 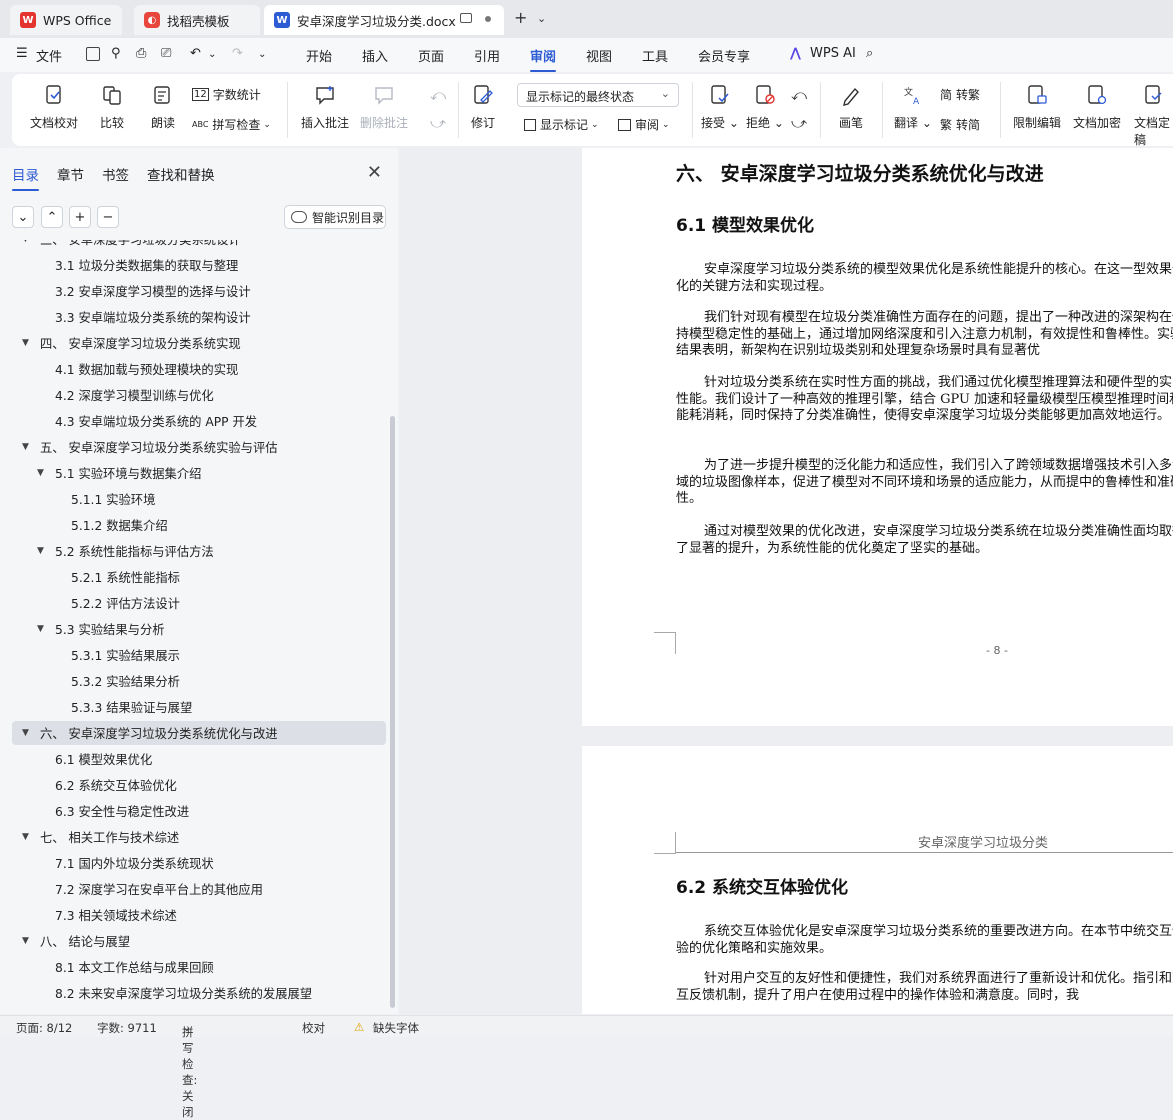 What do you see at coordinates (199, 343) in the screenshot?
I see `toc-item: ▼ 四、 安卓深度学习垃圾分类系统实现` at bounding box center [199, 343].